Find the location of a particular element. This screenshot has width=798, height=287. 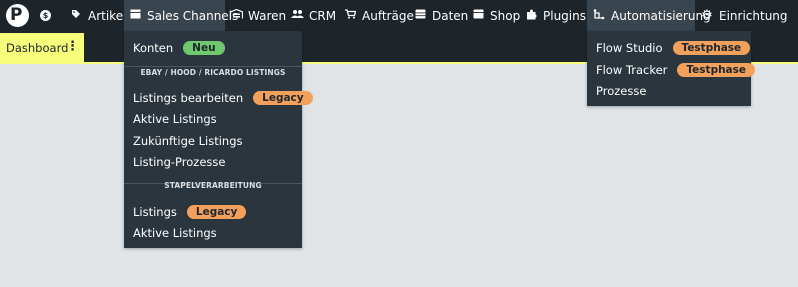

menu-item-flow-studio: Flow Studio Testphase is located at coordinates (669, 48).